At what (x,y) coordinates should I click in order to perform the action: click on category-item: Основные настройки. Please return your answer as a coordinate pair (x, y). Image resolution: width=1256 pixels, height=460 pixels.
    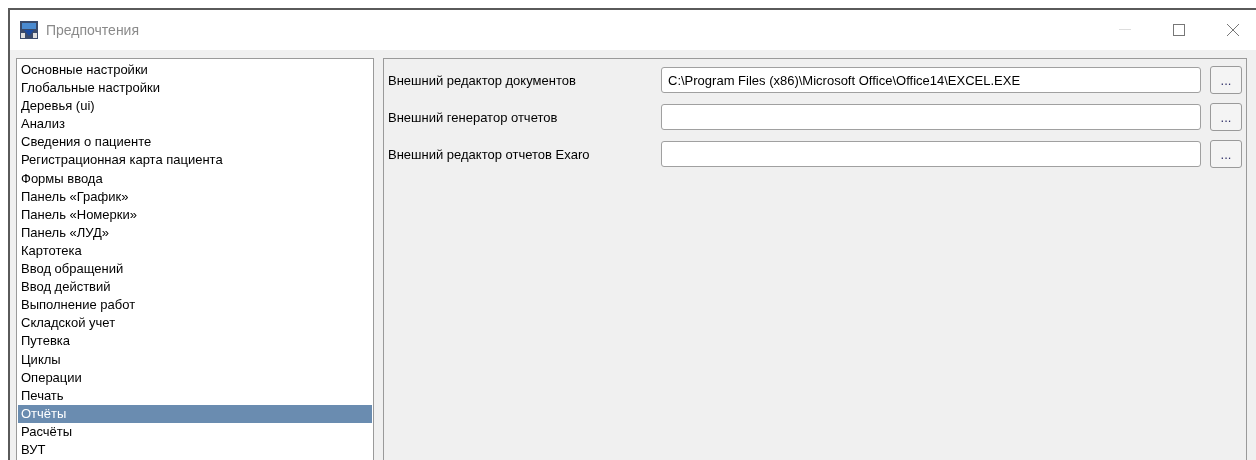
    Looking at the image, I should click on (195, 70).